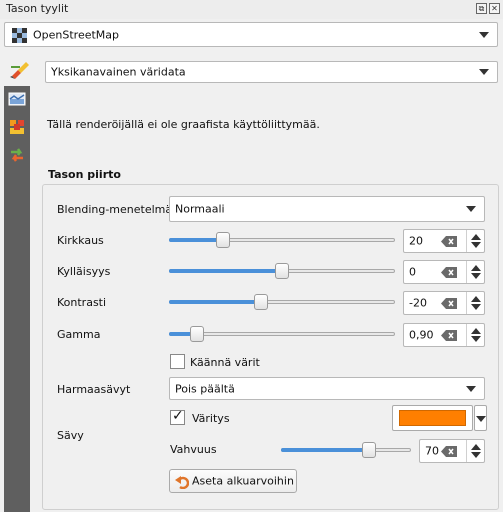 The width and height of the screenshot is (503, 512). I want to click on blending-selector: Normaali, so click(327, 209).